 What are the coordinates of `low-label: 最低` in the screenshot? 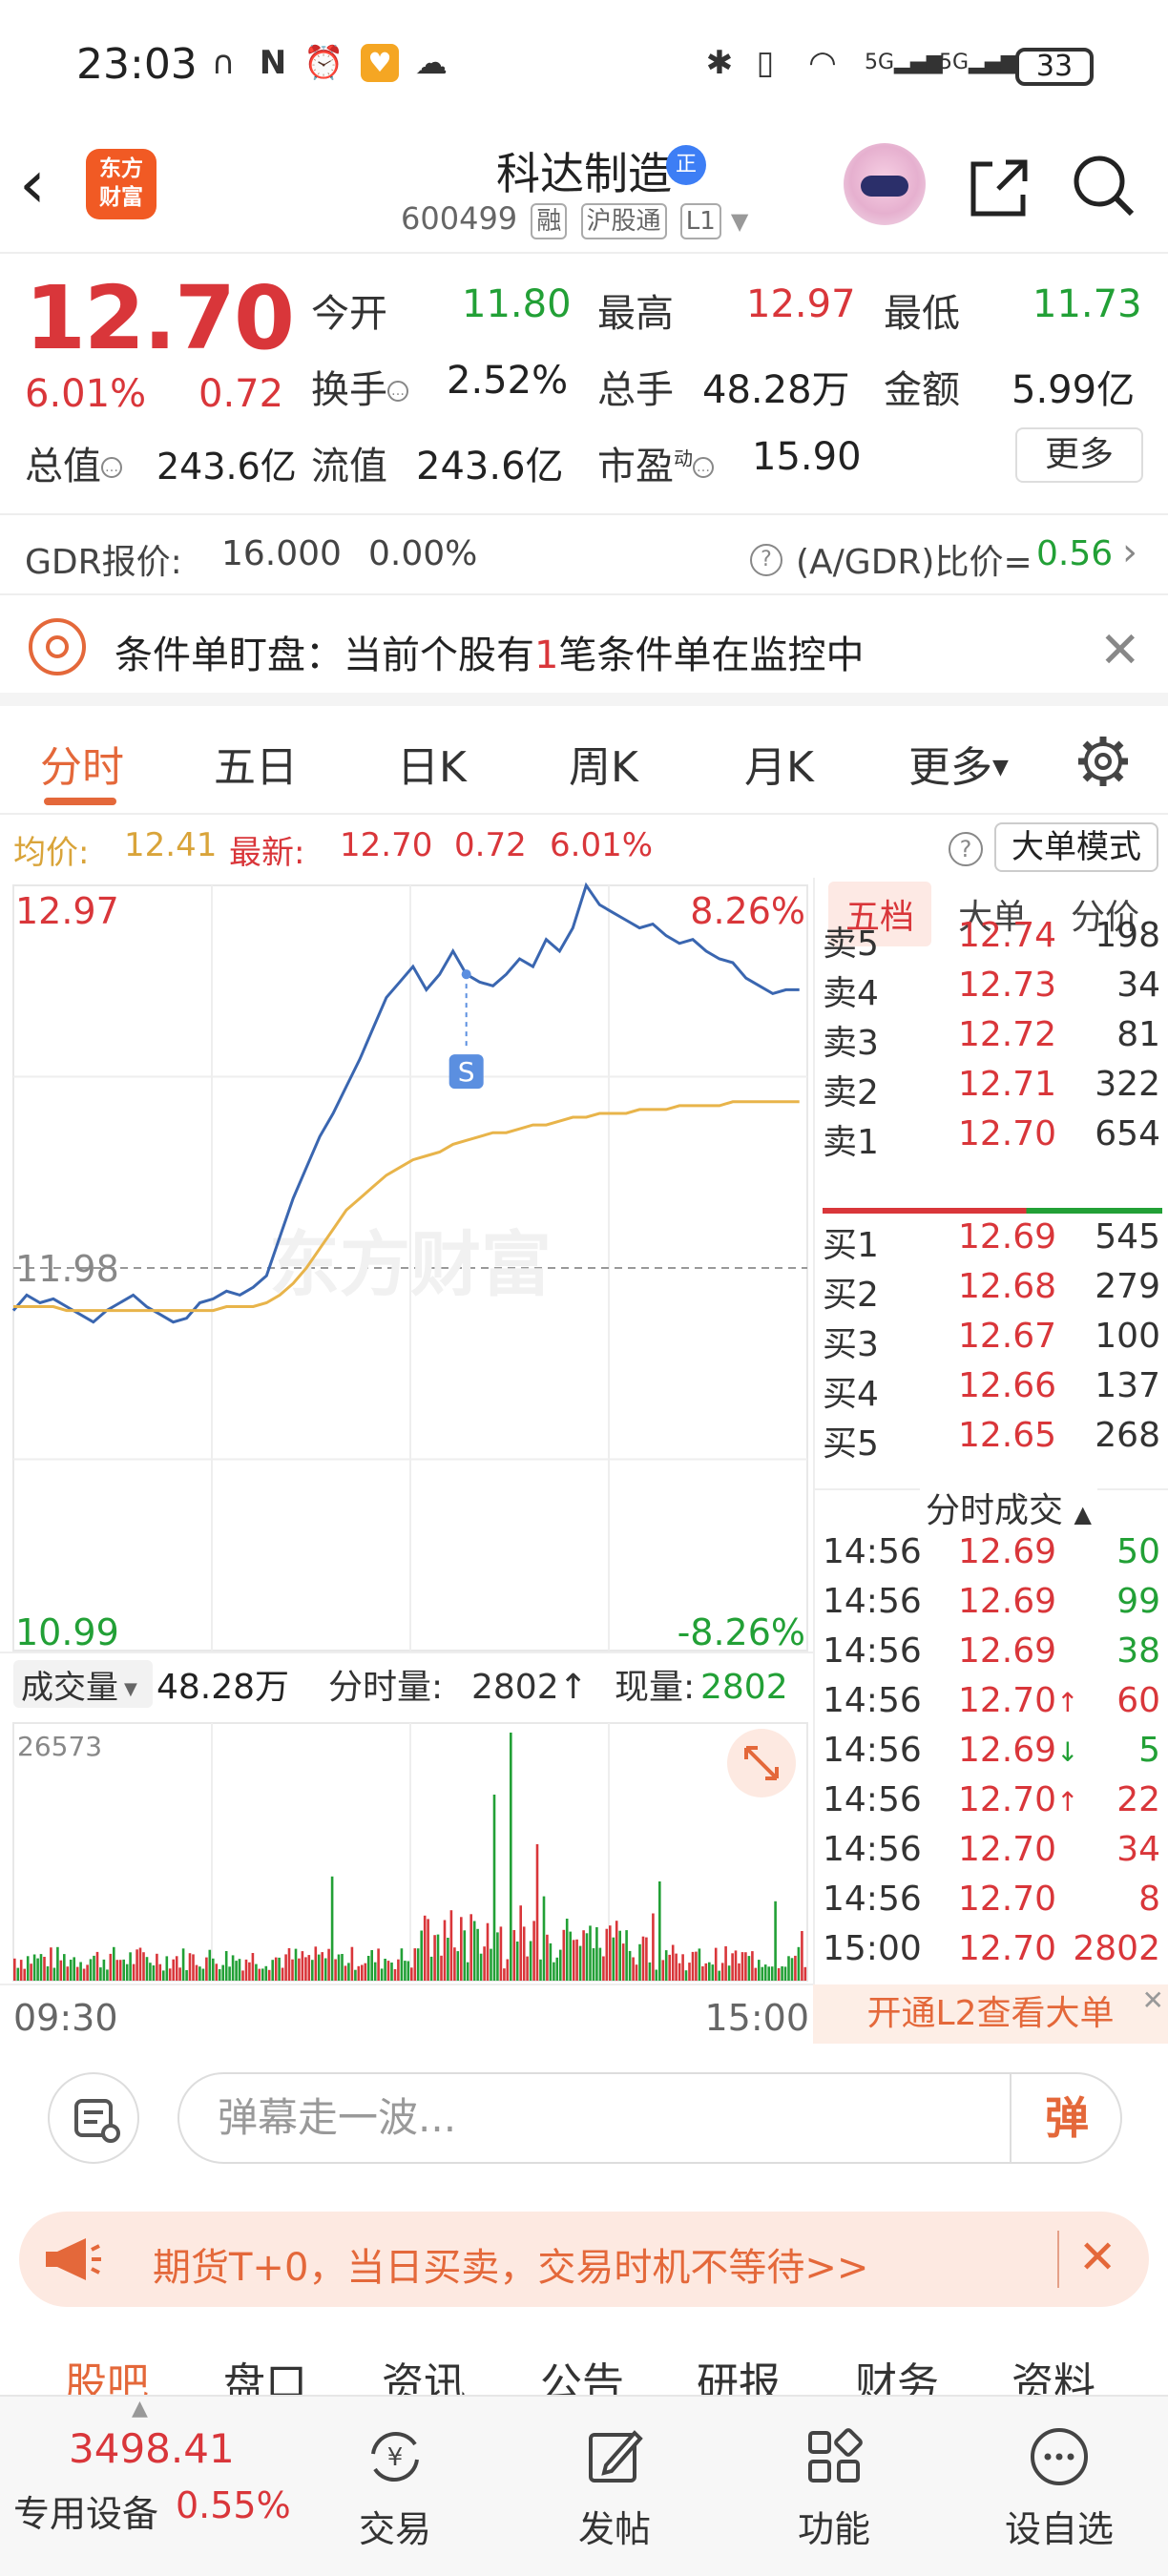 It's located at (922, 314).